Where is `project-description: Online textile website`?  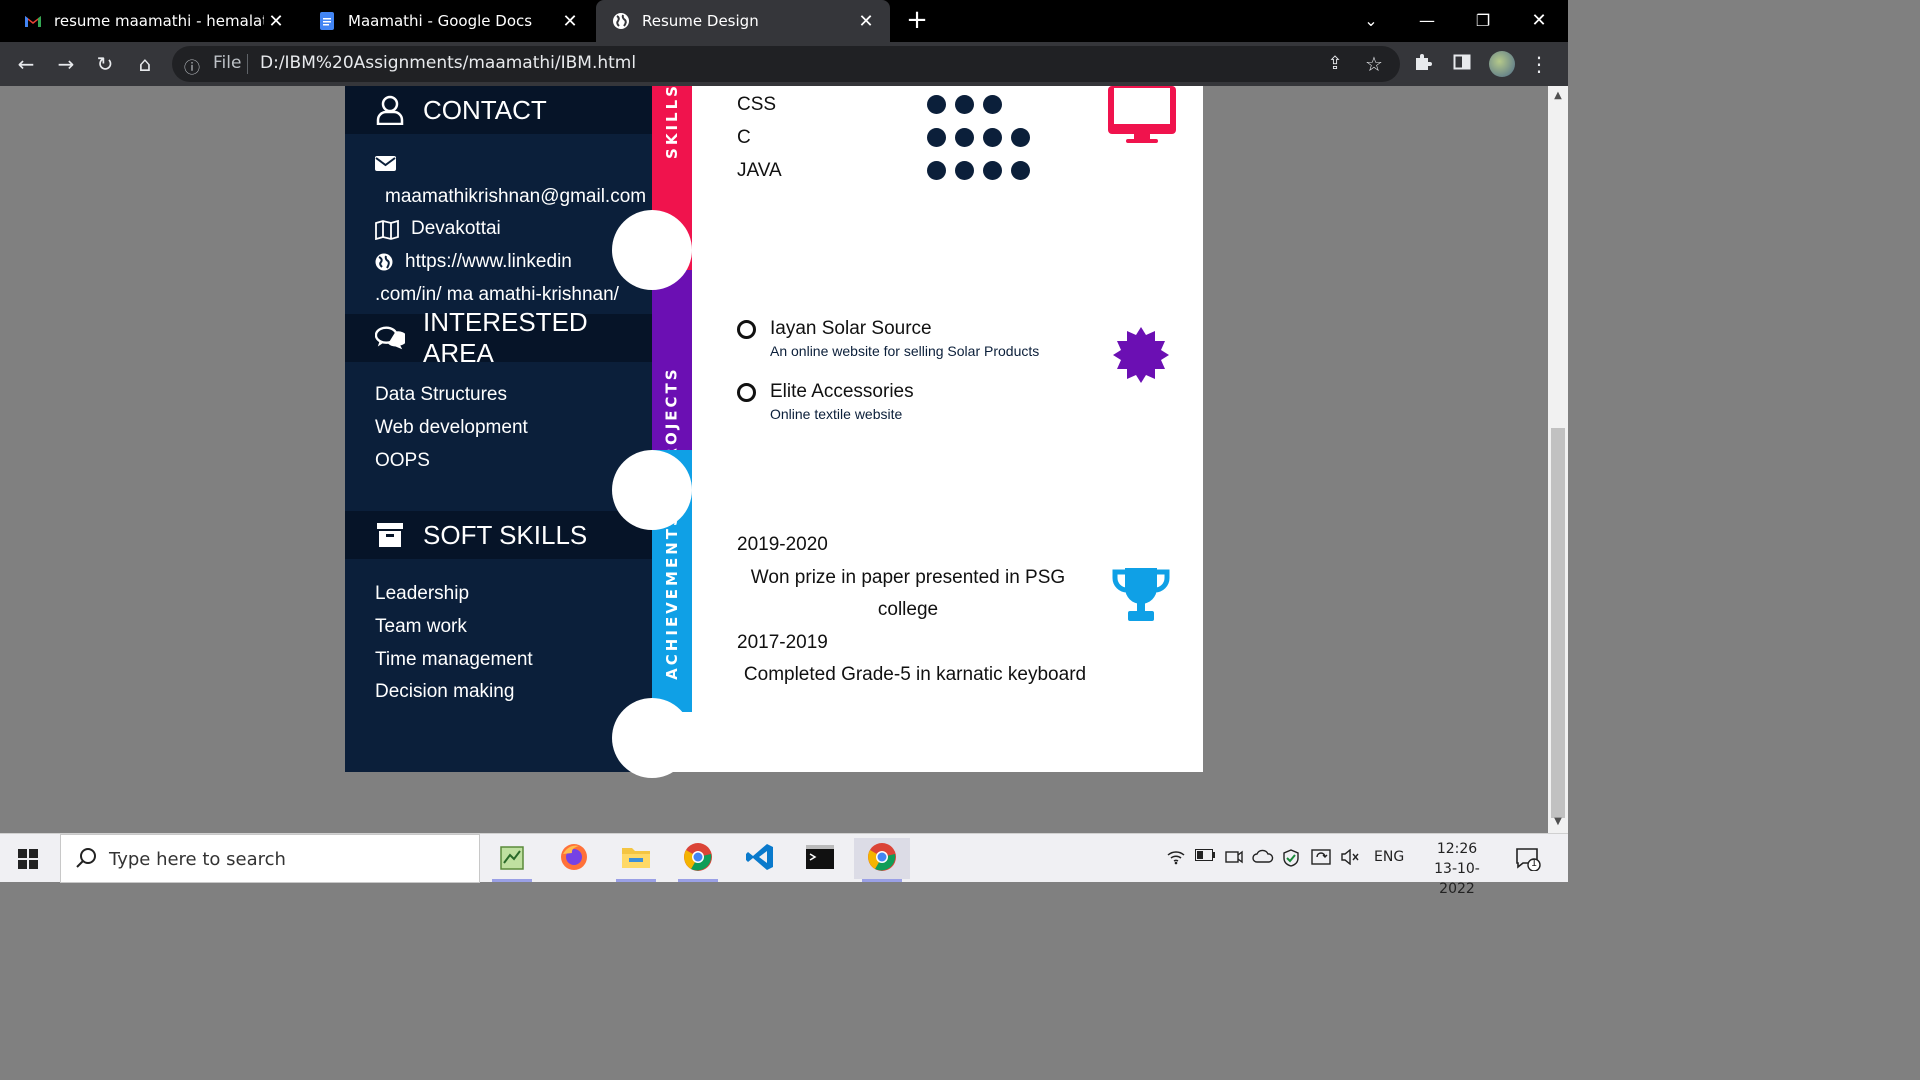
project-description: Online textile website is located at coordinates (836, 414).